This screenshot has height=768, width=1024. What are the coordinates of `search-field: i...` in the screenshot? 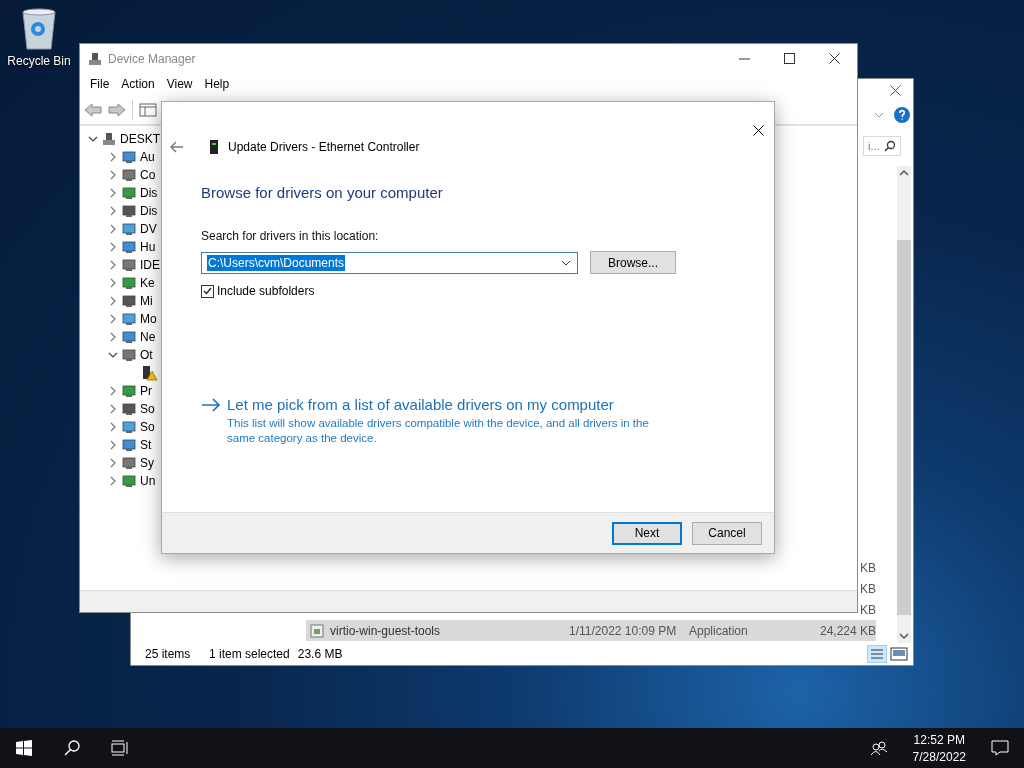 It's located at (882, 146).